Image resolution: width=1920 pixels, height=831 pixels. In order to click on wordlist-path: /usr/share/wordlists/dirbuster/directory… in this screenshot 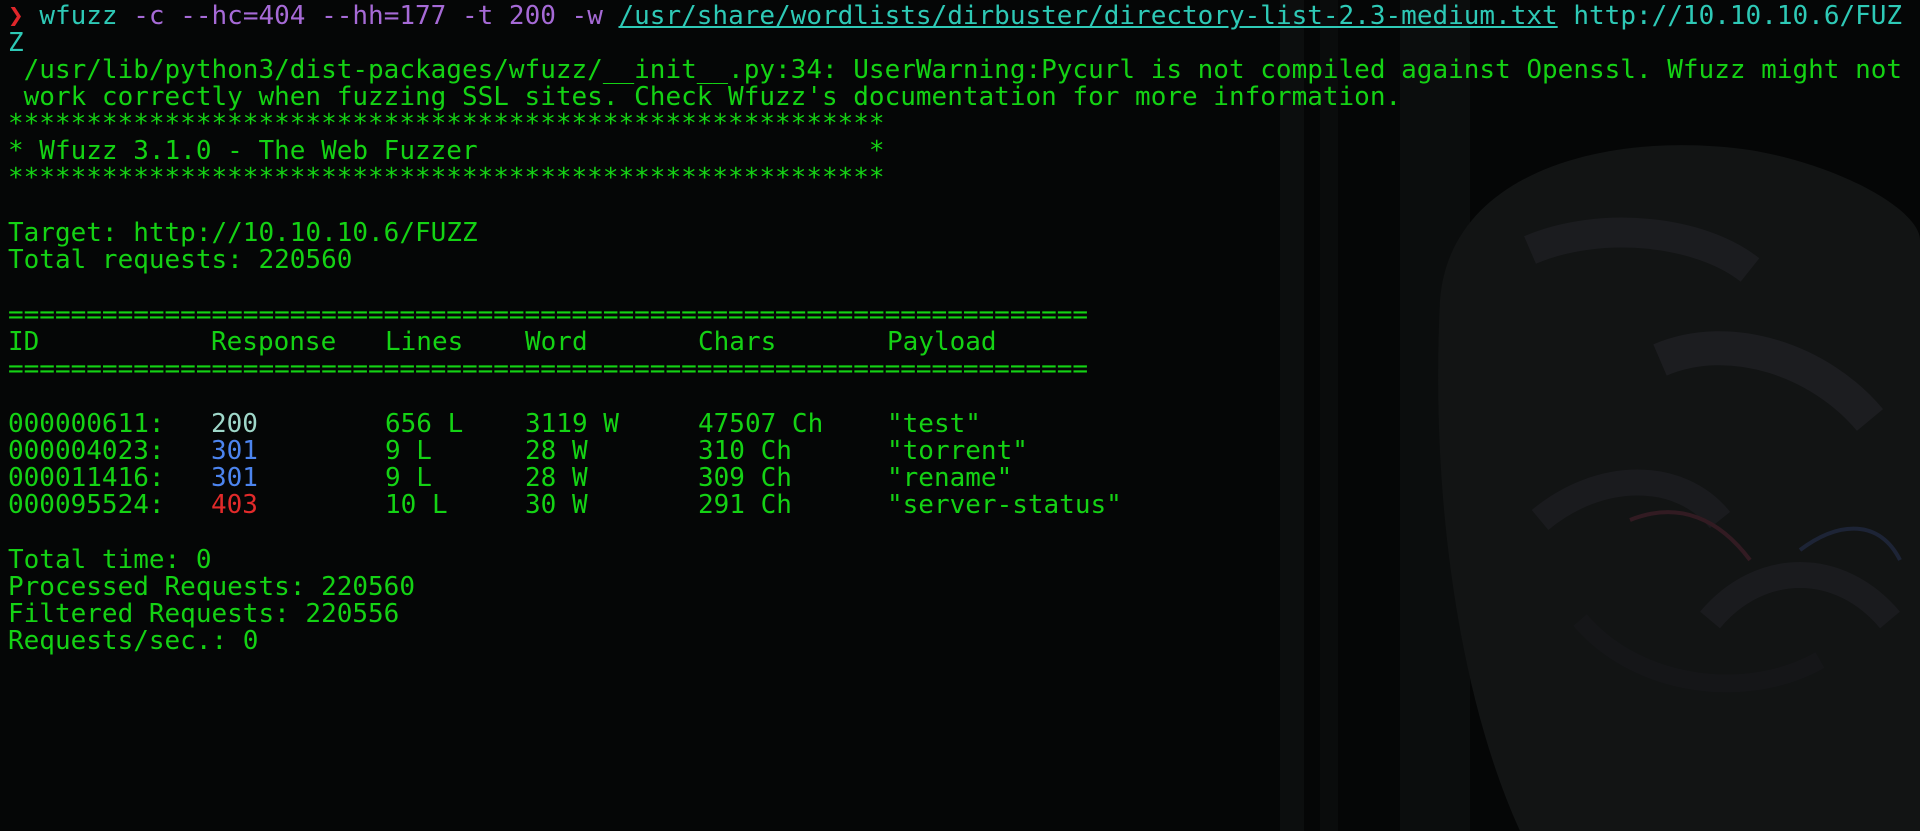, I will do `click(1088, 16)`.